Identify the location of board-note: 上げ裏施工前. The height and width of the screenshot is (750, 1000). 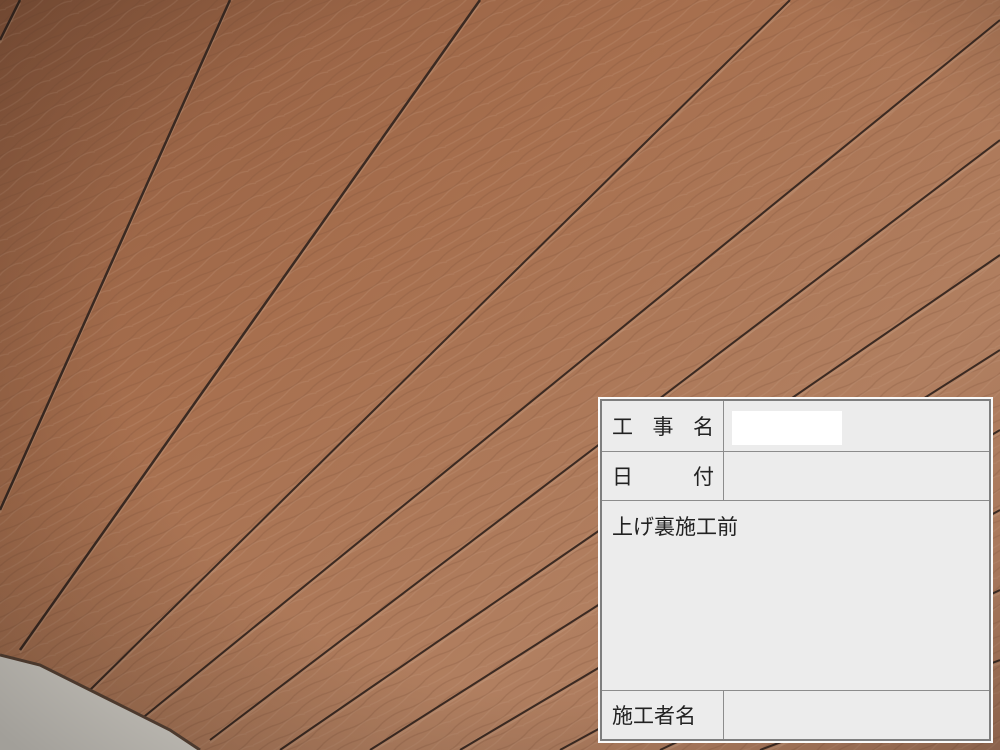
(675, 527).